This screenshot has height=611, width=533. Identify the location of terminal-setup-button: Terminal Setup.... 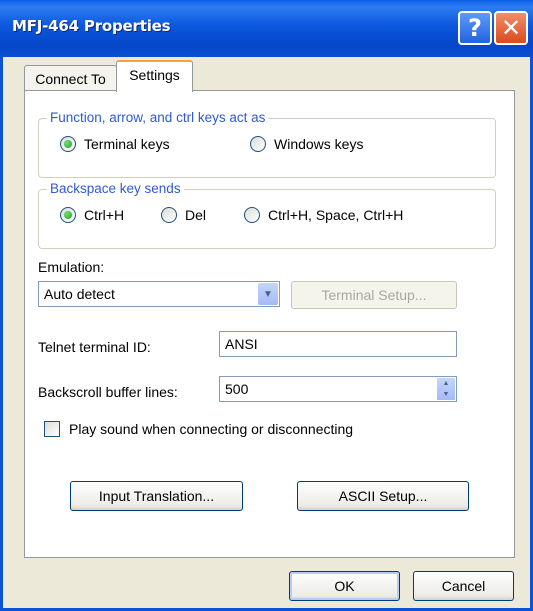
(374, 295).